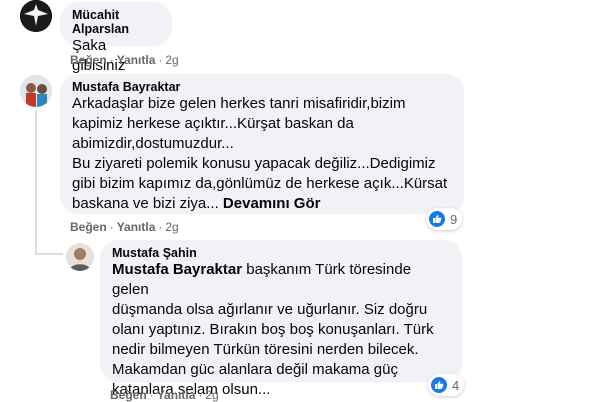  I want to click on comment-author: Mustafa Bayraktar, so click(262, 87).